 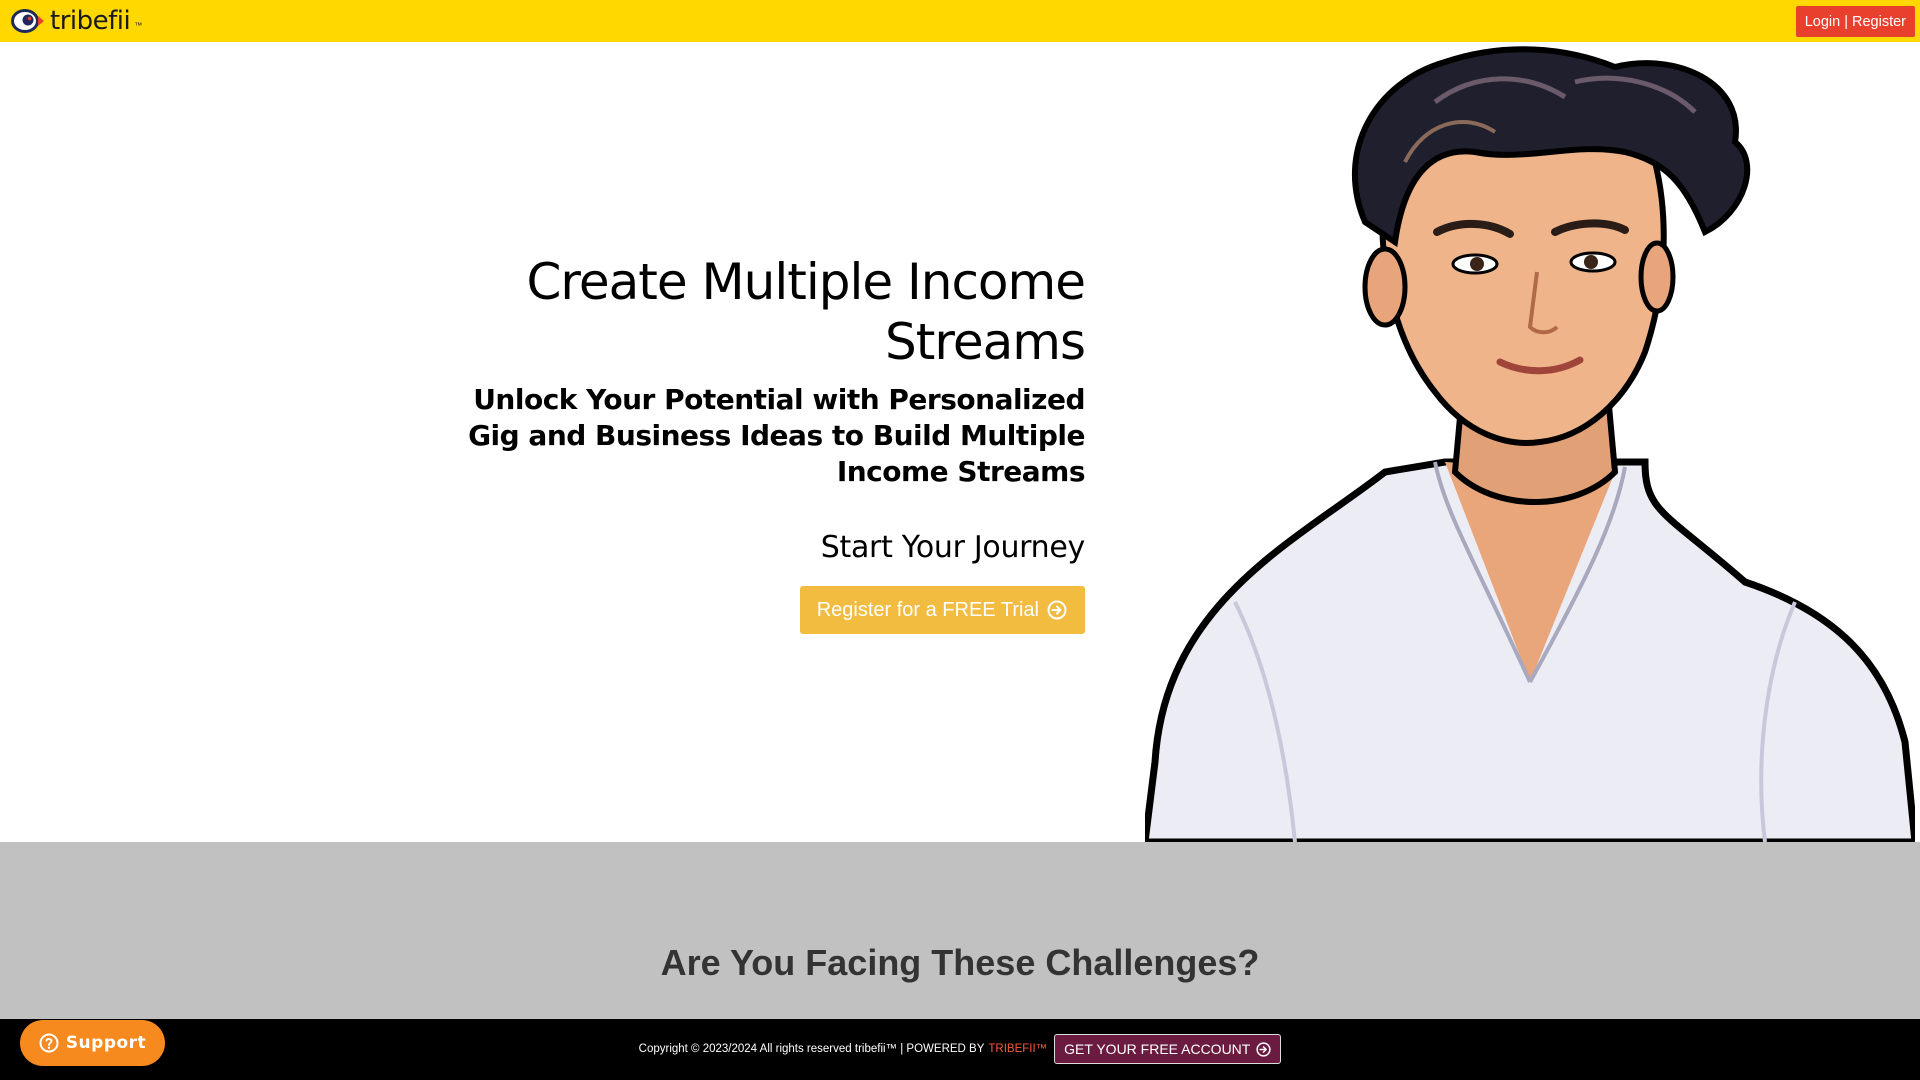 What do you see at coordinates (106, 1043) in the screenshot?
I see `support-label: Support` at bounding box center [106, 1043].